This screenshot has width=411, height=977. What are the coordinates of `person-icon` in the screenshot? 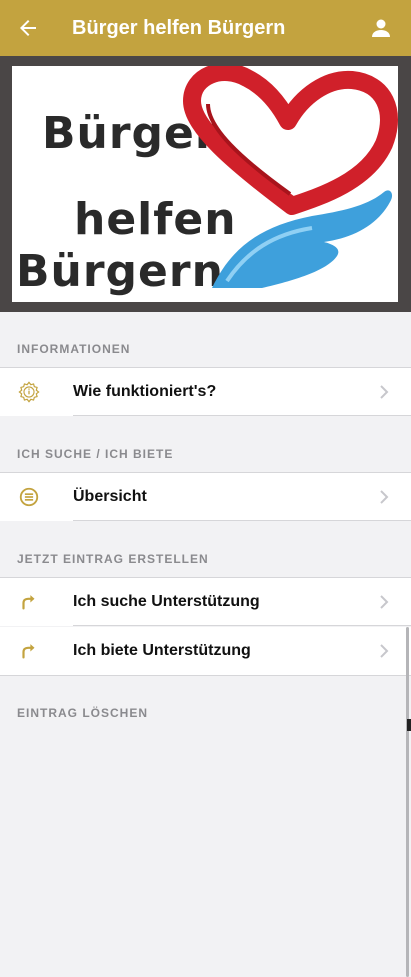 It's located at (381, 28).